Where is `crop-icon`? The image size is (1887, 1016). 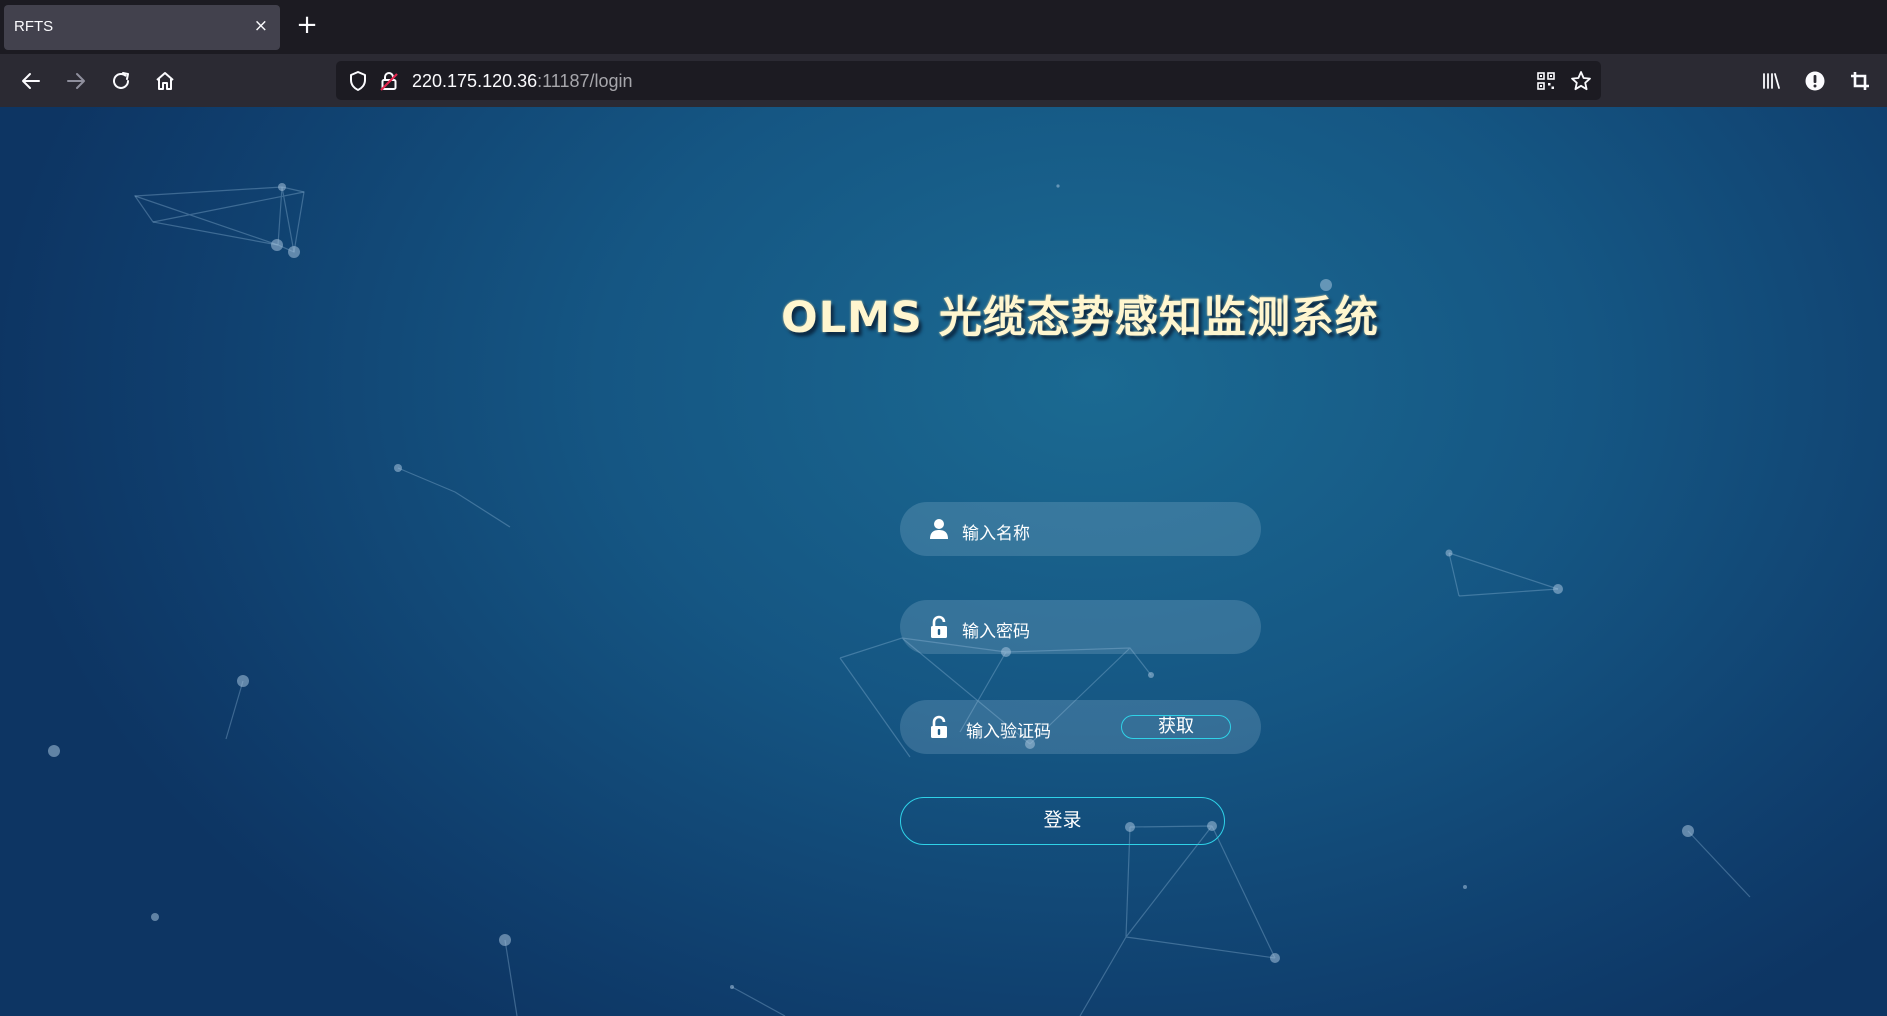
crop-icon is located at coordinates (1860, 81).